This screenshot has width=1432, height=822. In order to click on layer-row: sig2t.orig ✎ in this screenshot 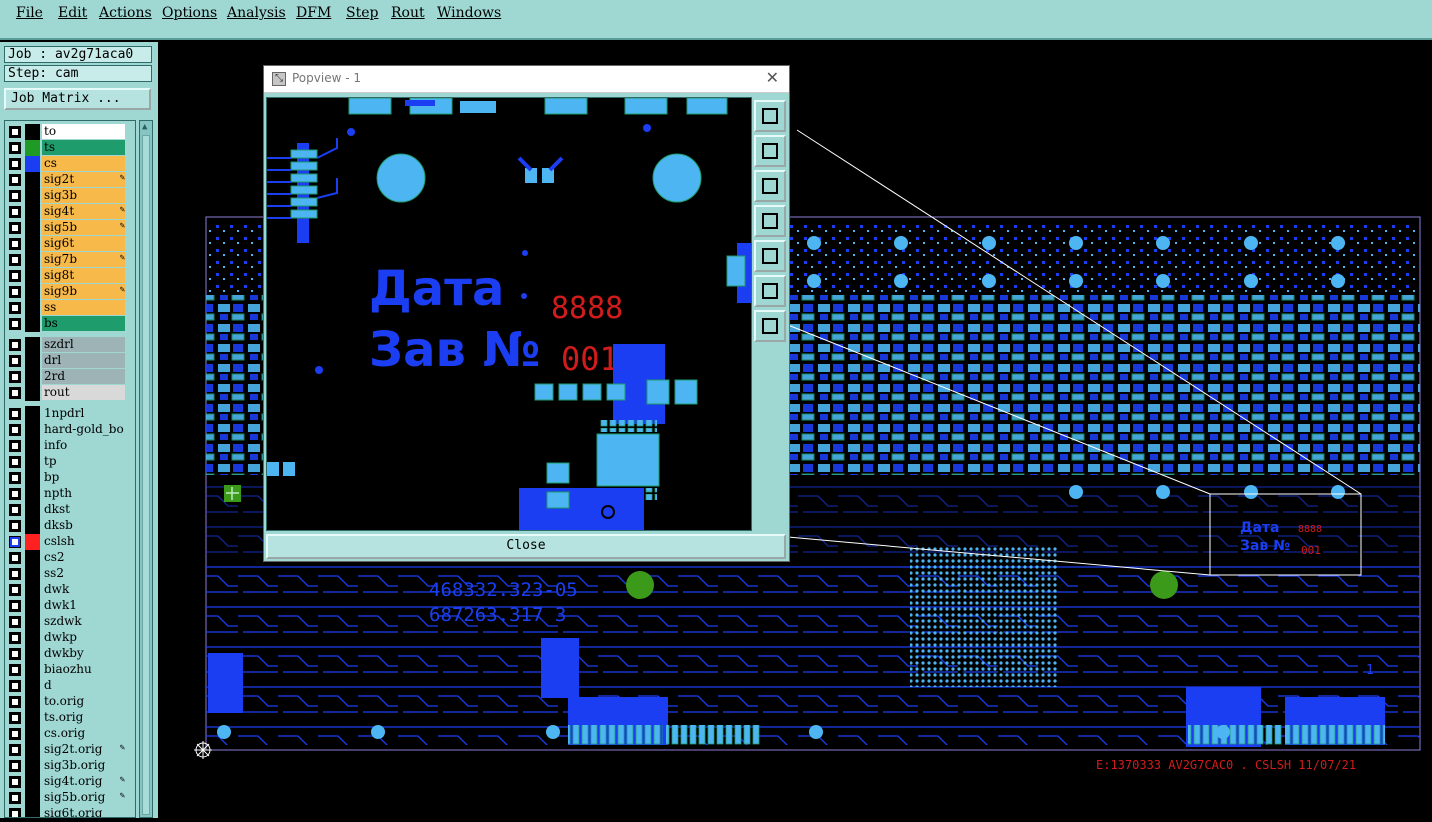, I will do `click(67, 750)`.